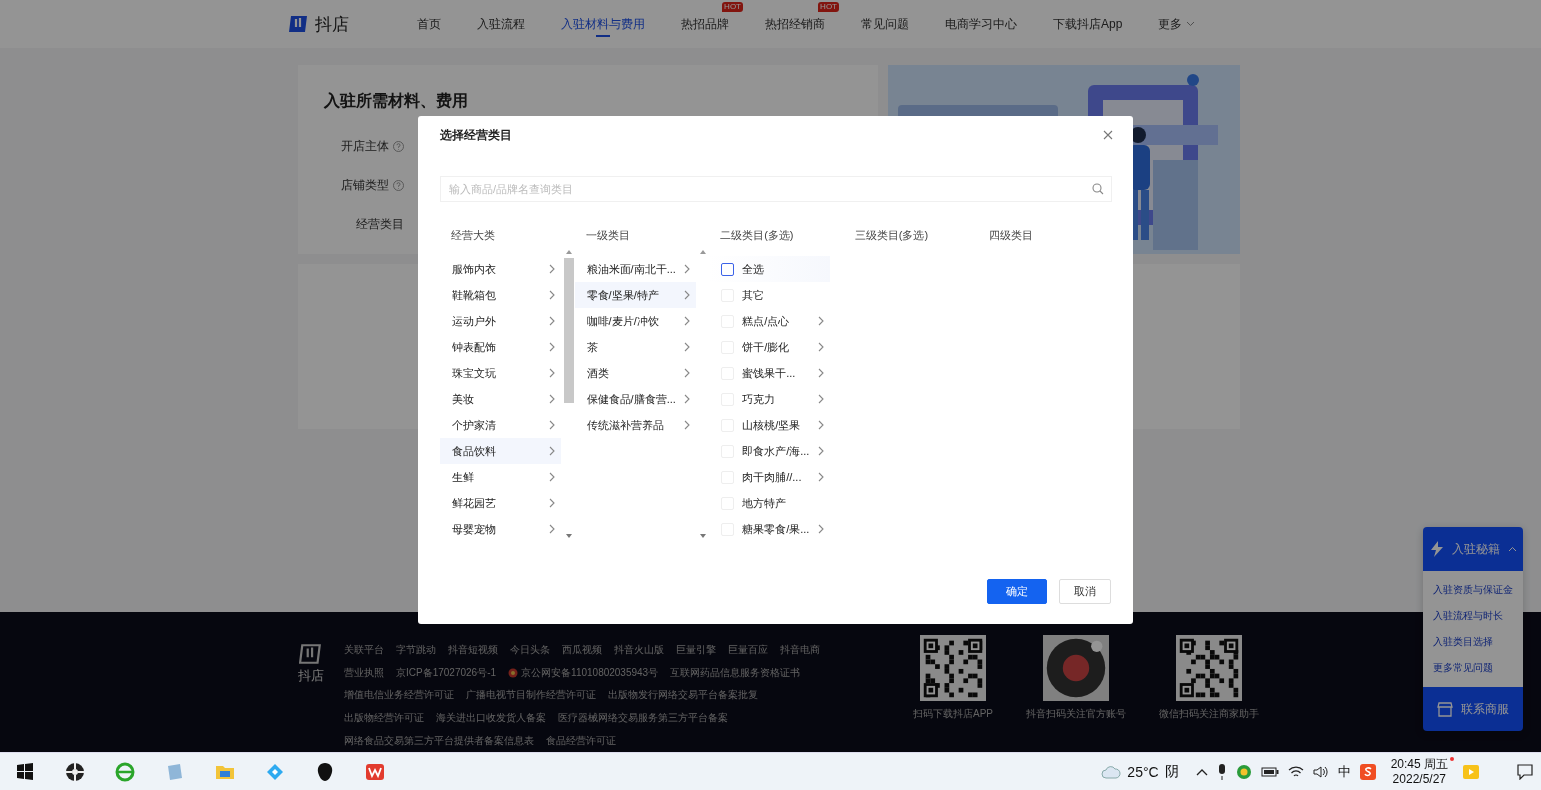  What do you see at coordinates (1473, 616) in the screenshot?
I see `widget-link: 入驻流程与时长` at bounding box center [1473, 616].